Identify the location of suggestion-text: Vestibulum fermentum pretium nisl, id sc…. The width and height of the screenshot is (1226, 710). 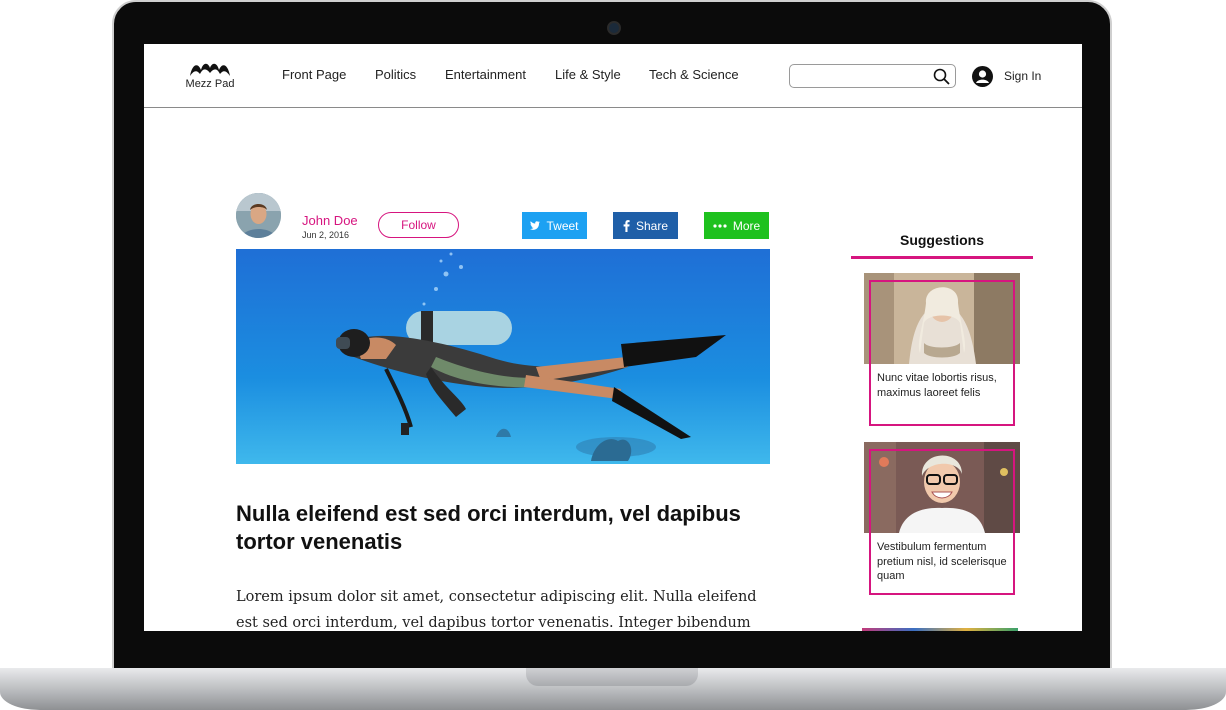
(947, 562).